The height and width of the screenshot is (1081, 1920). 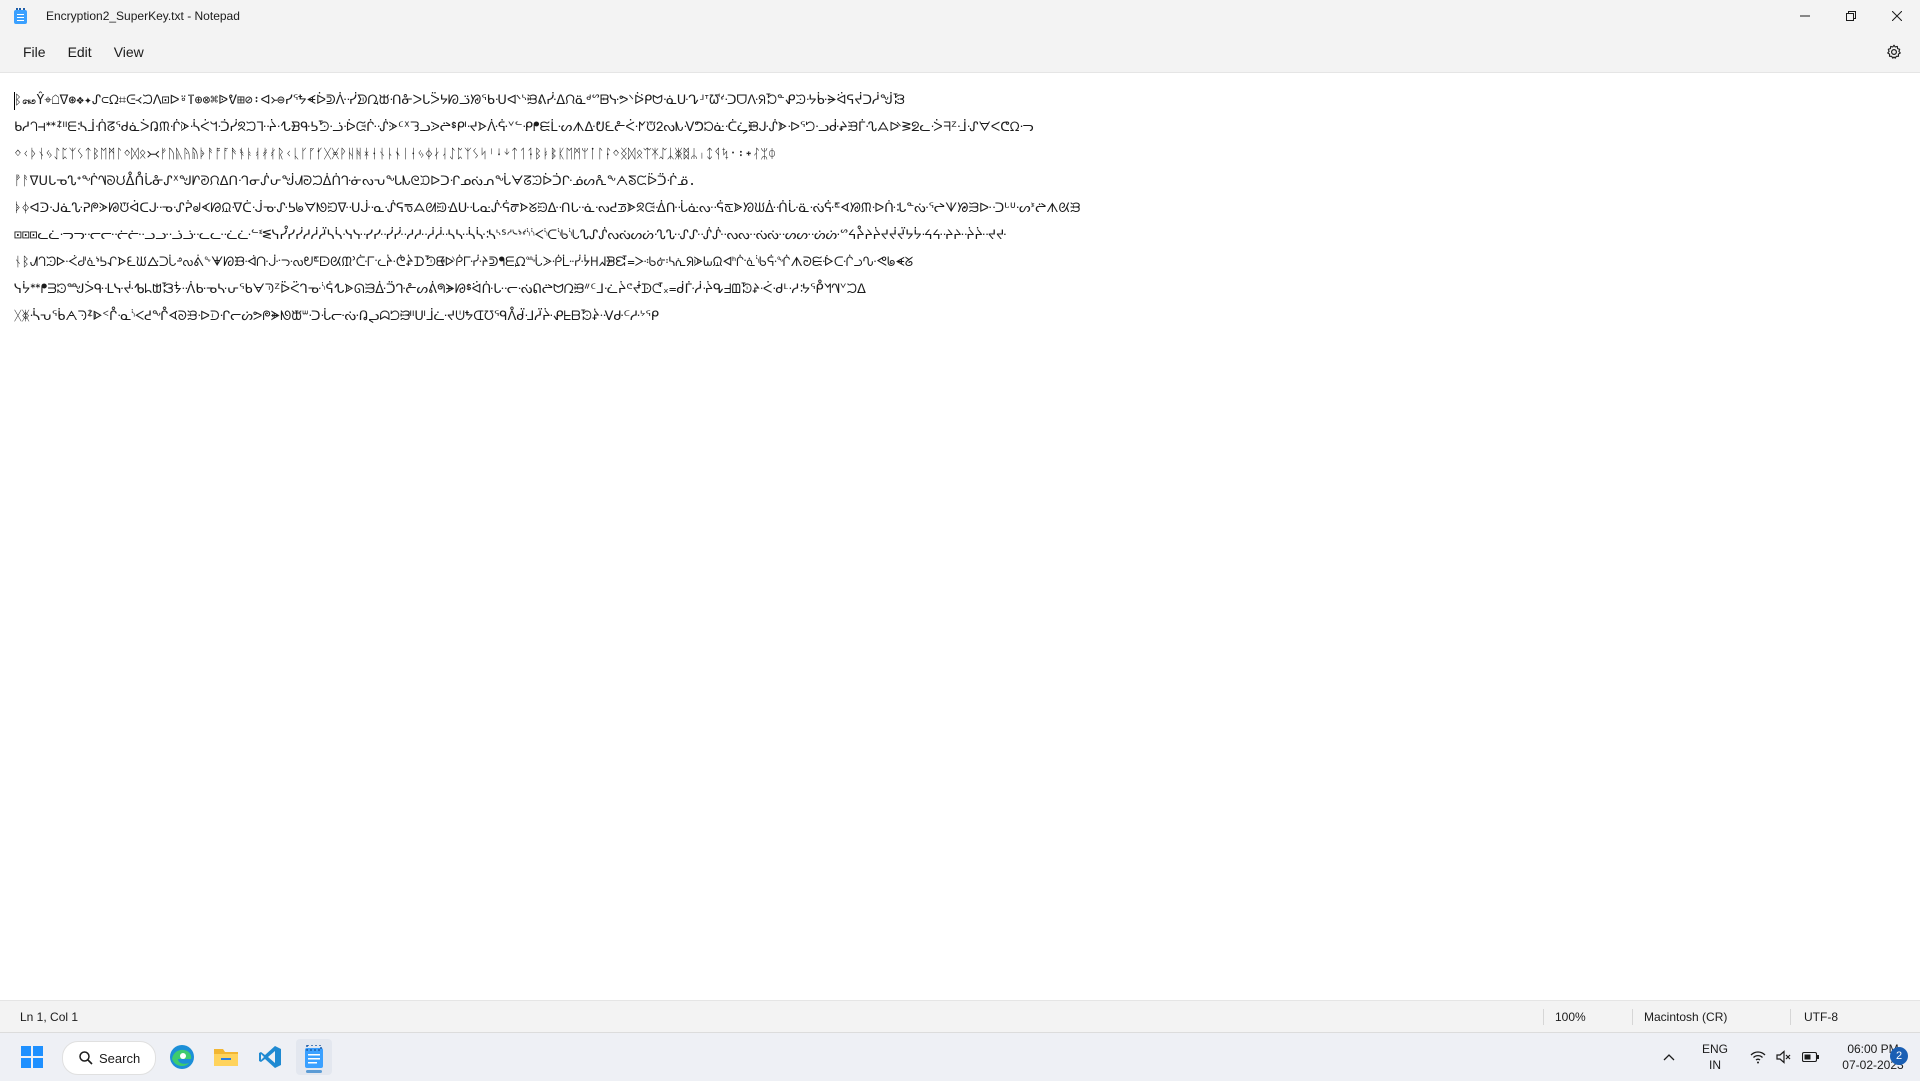 I want to click on vscode-icon, so click(x=270, y=1057).